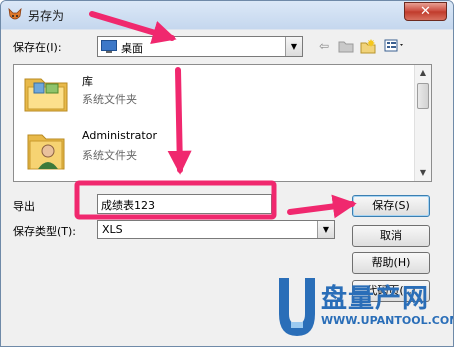 The width and height of the screenshot is (454, 347). What do you see at coordinates (45, 231) in the screenshot?
I see `save-type-label: 保存类型(T):` at bounding box center [45, 231].